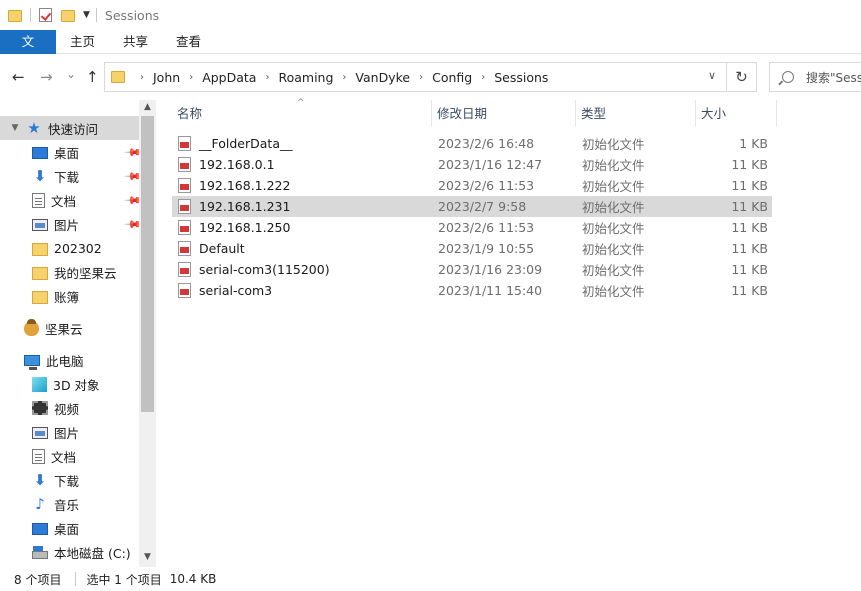 This screenshot has width=861, height=591. Describe the element at coordinates (472, 185) in the screenshot. I see `file-row: 192.168.1.222 2023/2/6 11:53 初始化文件 11 KB` at that location.